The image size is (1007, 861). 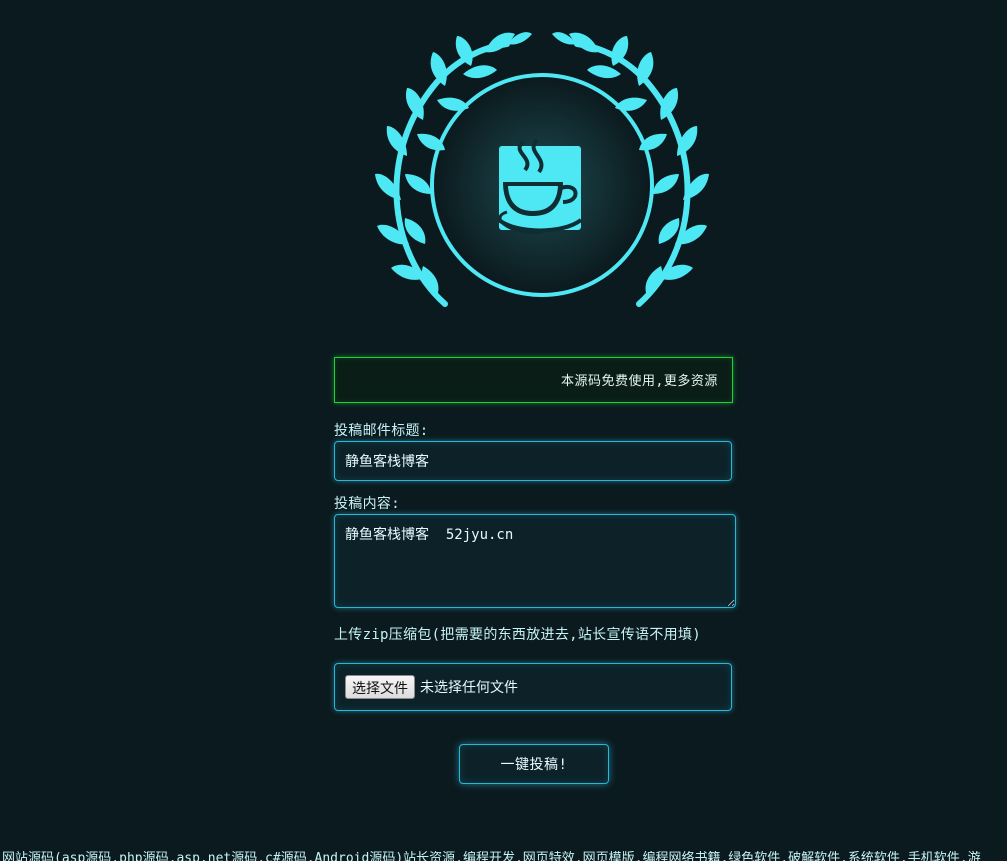 I want to click on laurel-wreath-icon, so click(x=542, y=169).